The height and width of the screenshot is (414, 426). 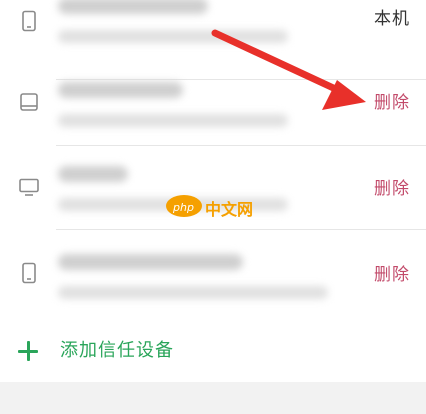 What do you see at coordinates (392, 19) in the screenshot?
I see `current-device-label: 本机` at bounding box center [392, 19].